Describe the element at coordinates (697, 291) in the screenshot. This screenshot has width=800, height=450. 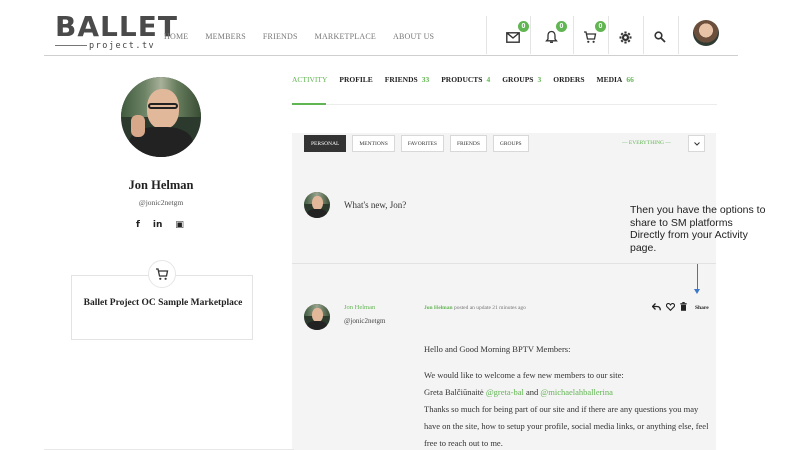
I see `annotation-arrowhead` at that location.